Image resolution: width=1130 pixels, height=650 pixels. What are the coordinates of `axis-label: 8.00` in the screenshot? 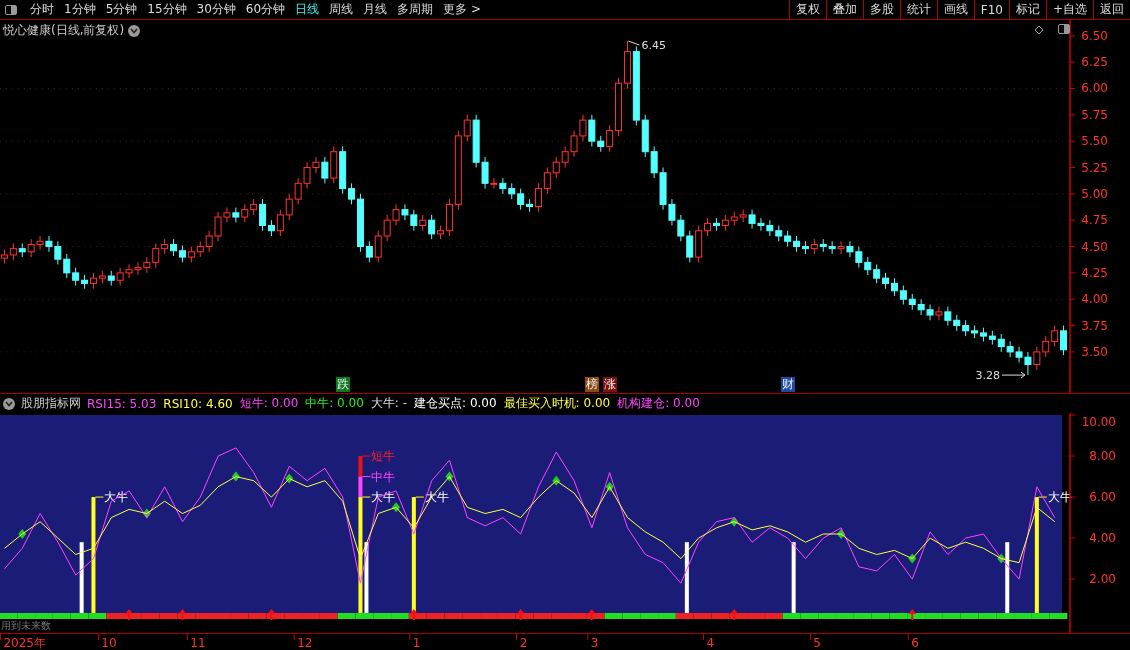 It's located at (1102, 456).